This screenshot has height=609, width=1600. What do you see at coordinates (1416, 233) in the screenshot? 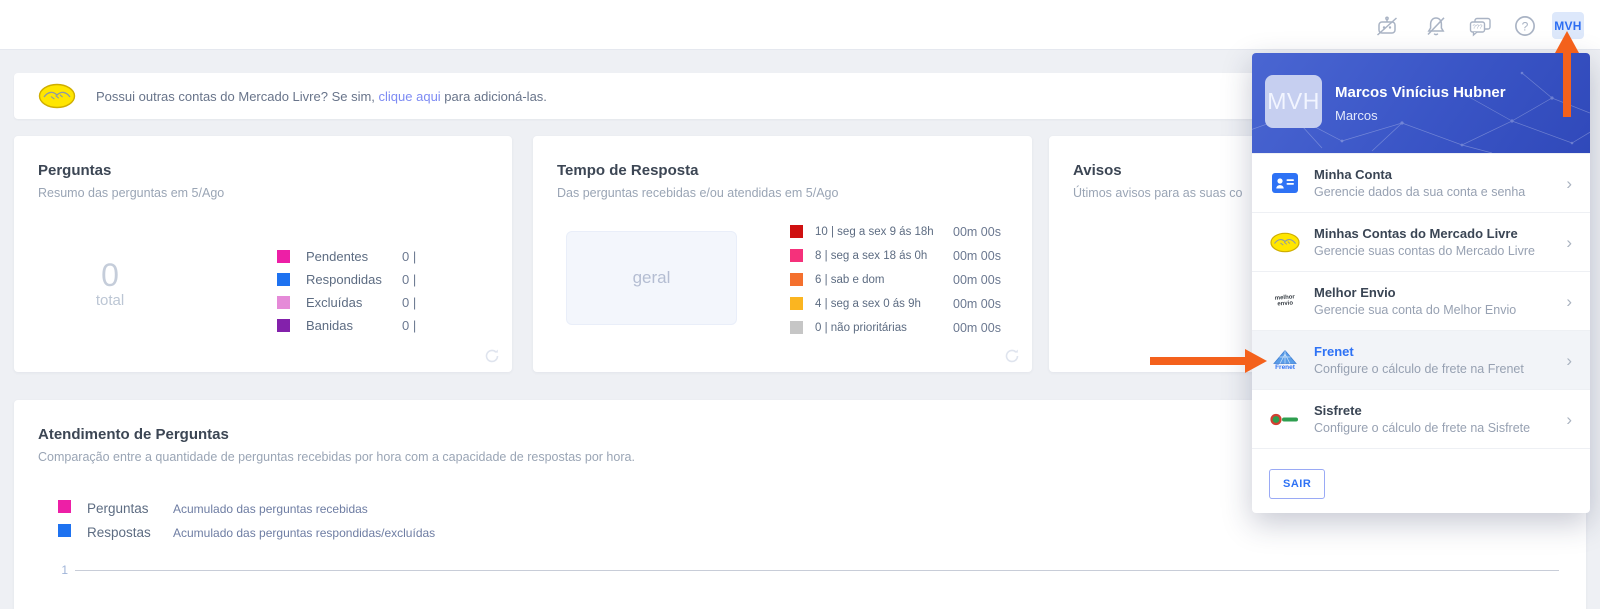
I see `menu-item-title: Minhas Contas do Mercado Livre` at bounding box center [1416, 233].